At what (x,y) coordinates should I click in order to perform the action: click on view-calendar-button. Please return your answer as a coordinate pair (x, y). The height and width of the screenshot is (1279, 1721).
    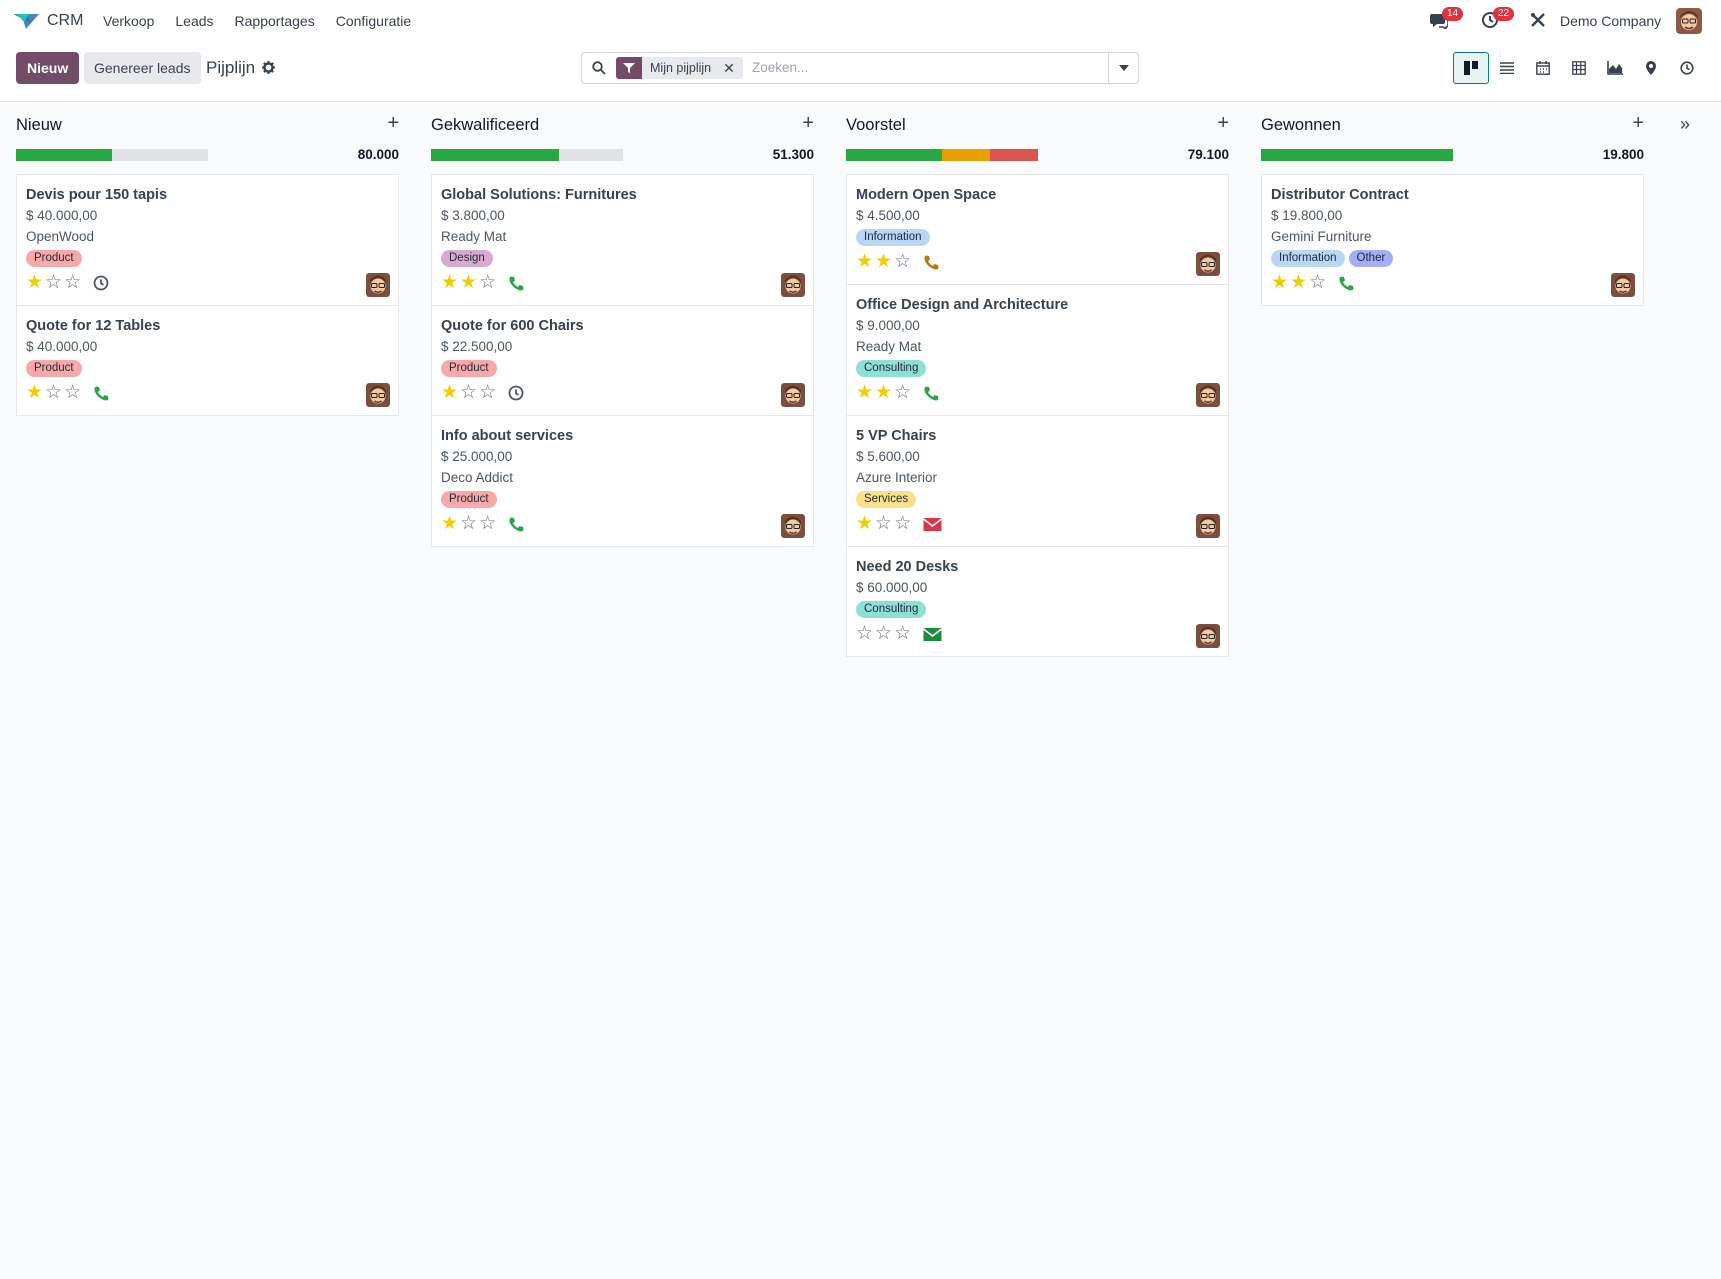
    Looking at the image, I should click on (1543, 68).